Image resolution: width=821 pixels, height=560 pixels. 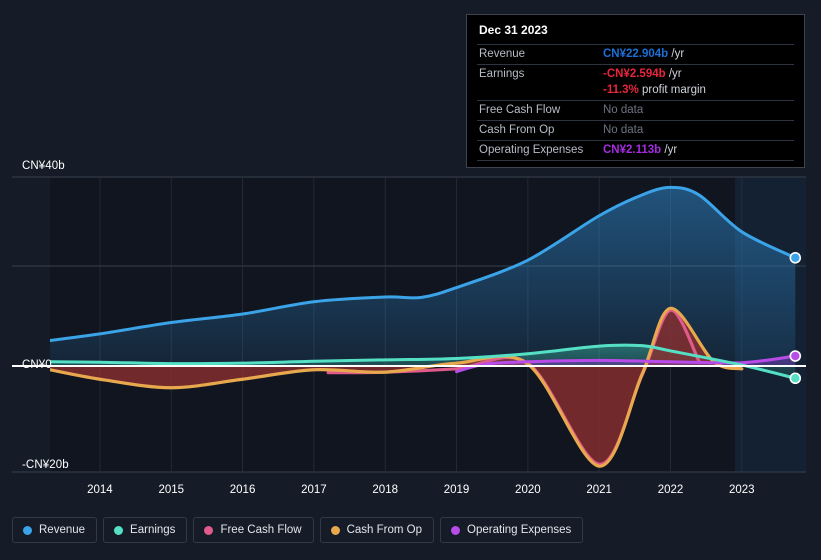 I want to click on legend-label: Earnings, so click(x=153, y=530).